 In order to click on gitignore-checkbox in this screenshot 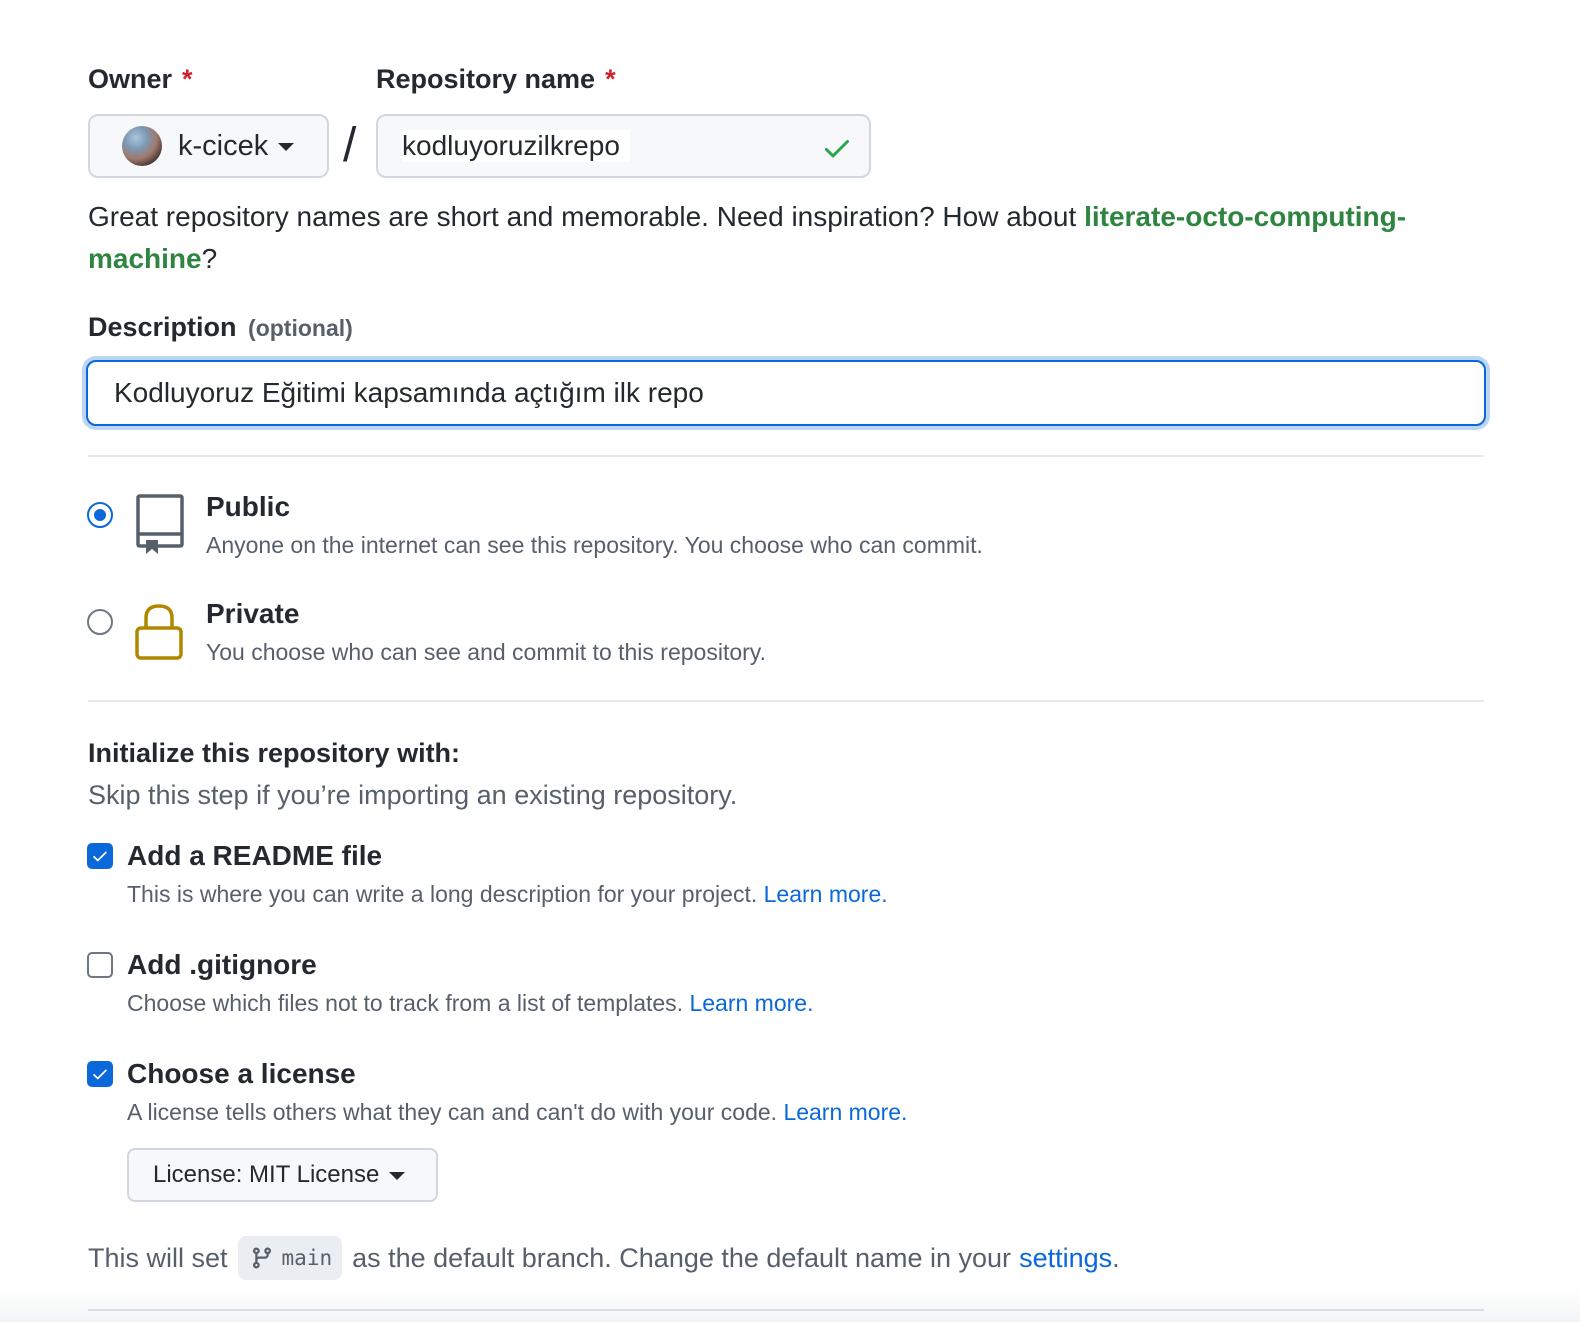, I will do `click(100, 965)`.